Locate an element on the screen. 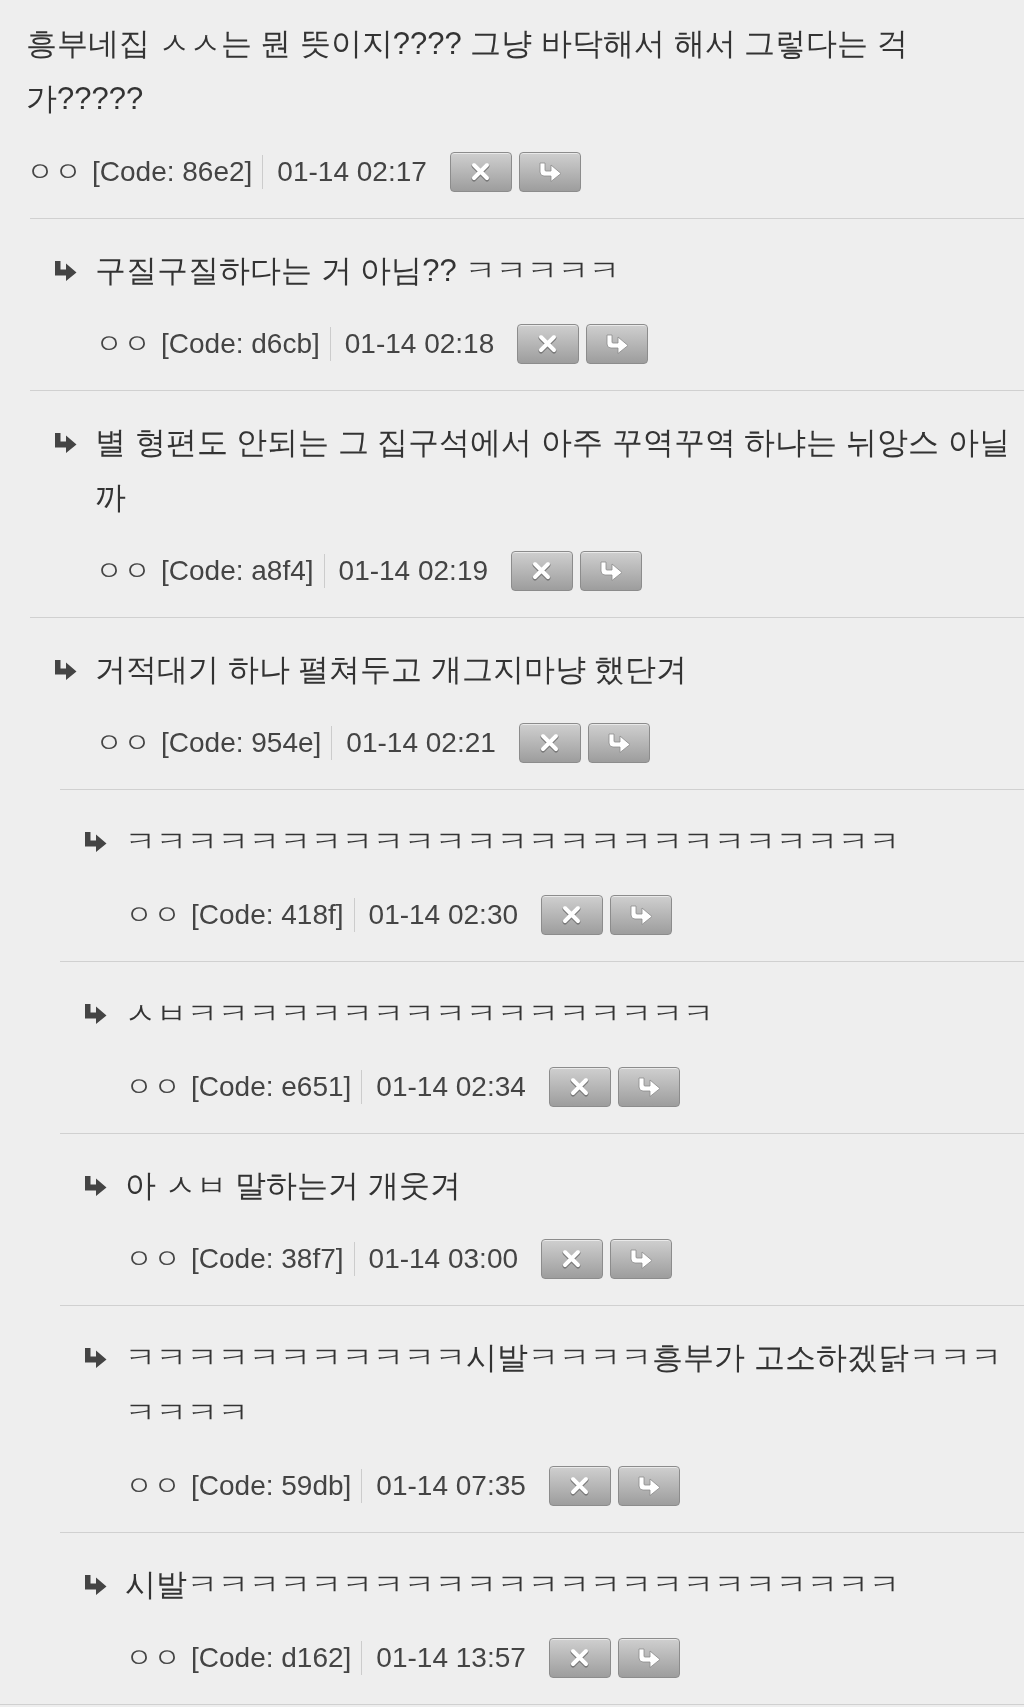  comment-code: [Code: d6cb] is located at coordinates (240, 344).